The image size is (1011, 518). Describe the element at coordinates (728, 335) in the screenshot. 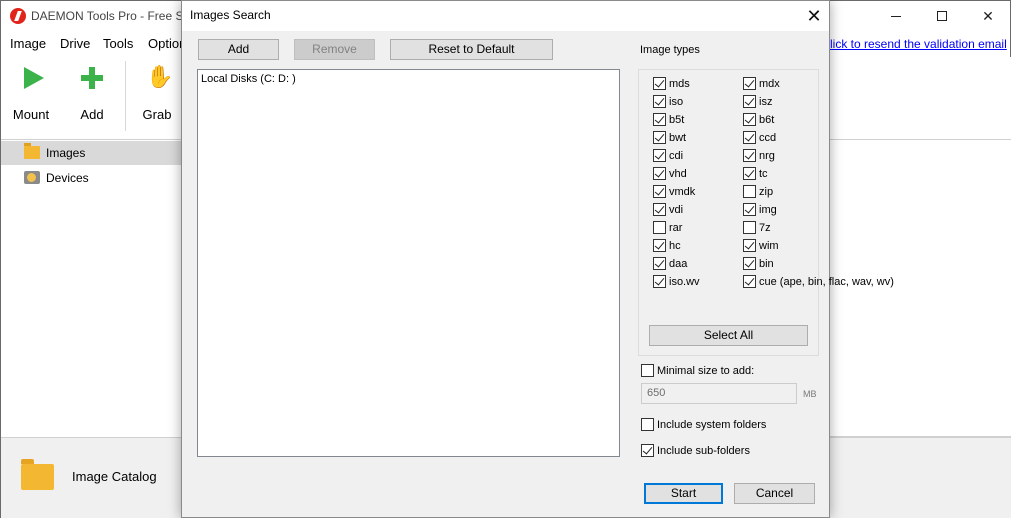

I see `select-all-button: Select All` at that location.